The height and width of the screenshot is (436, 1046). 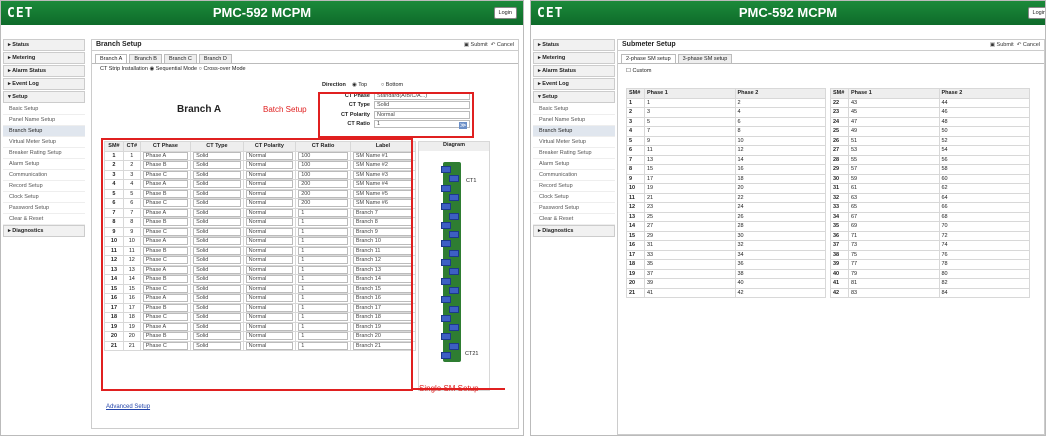 I want to click on phase-1-cell: 59, so click(x=894, y=178).